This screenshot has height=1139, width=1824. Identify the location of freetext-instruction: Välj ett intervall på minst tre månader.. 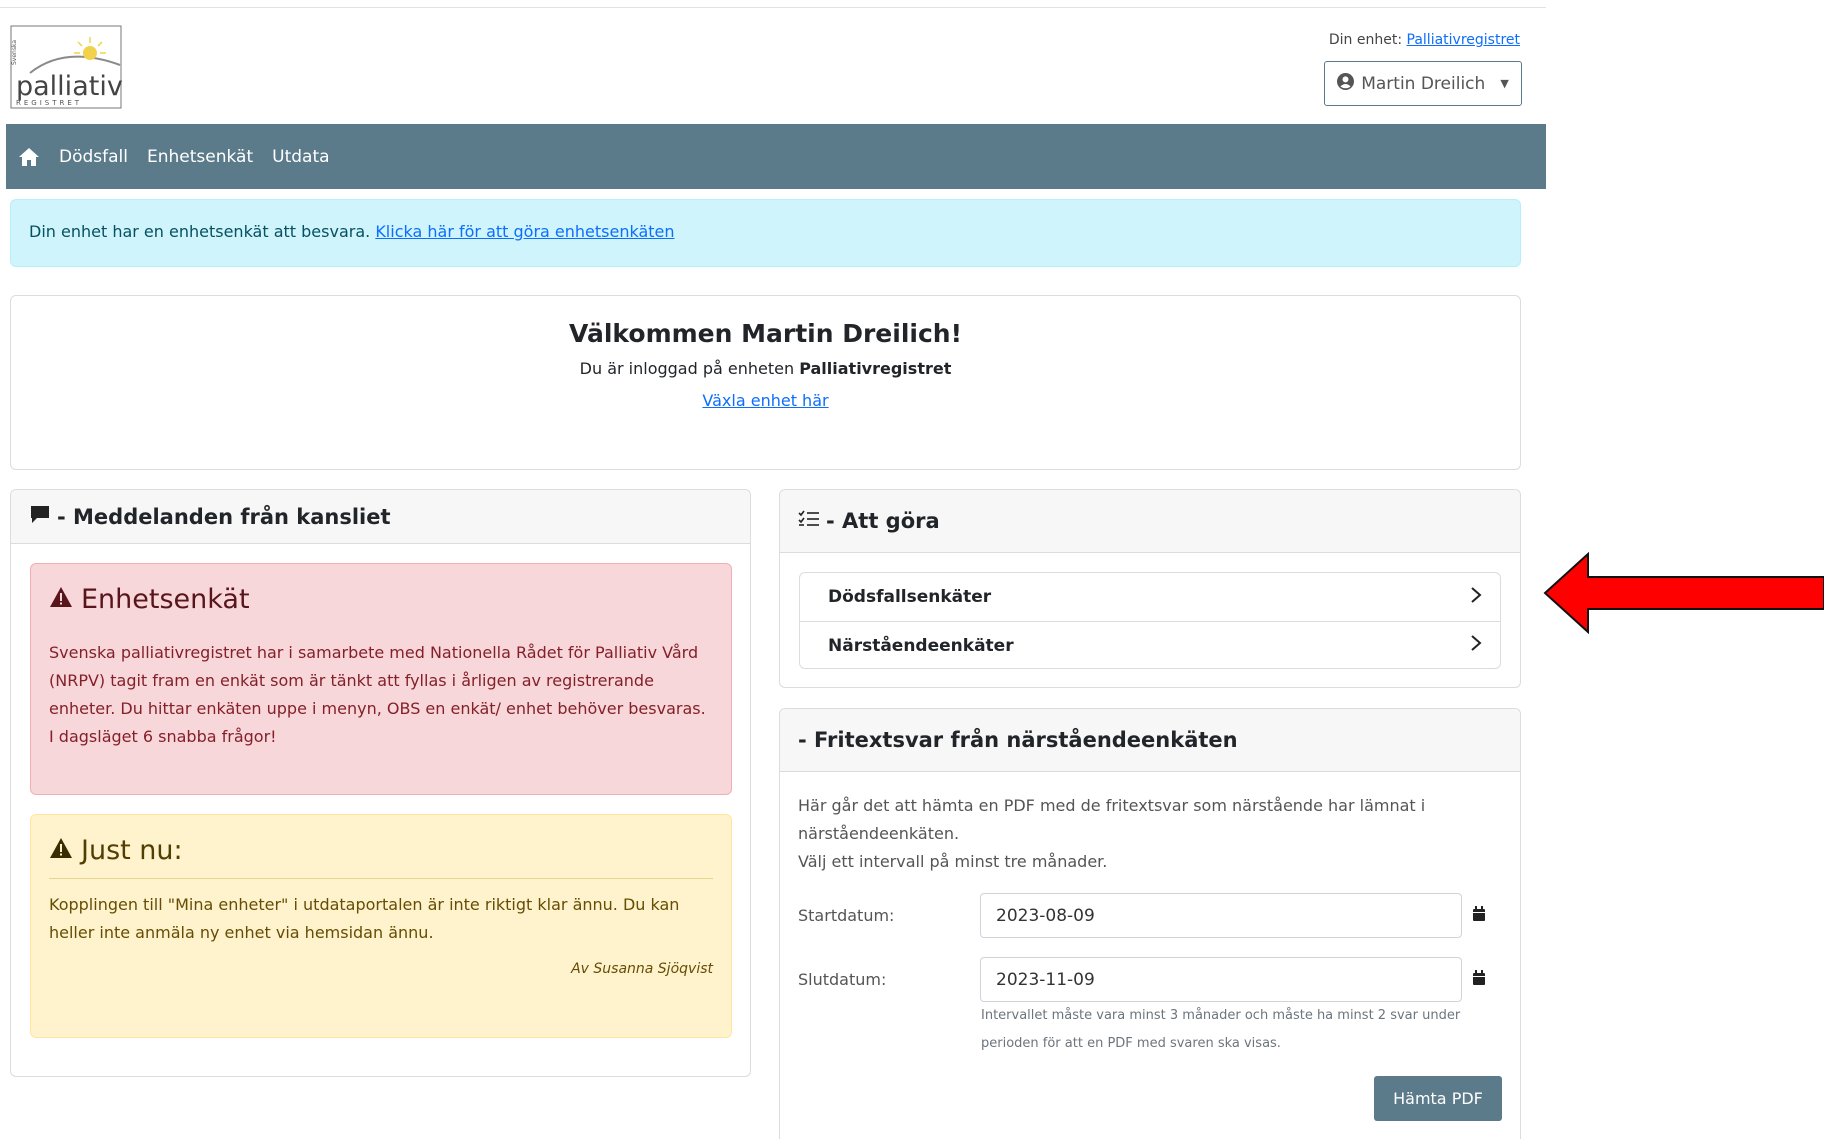
(953, 861).